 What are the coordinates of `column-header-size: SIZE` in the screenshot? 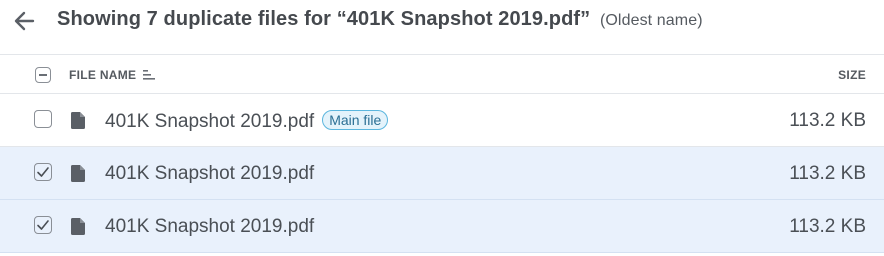 It's located at (852, 75).